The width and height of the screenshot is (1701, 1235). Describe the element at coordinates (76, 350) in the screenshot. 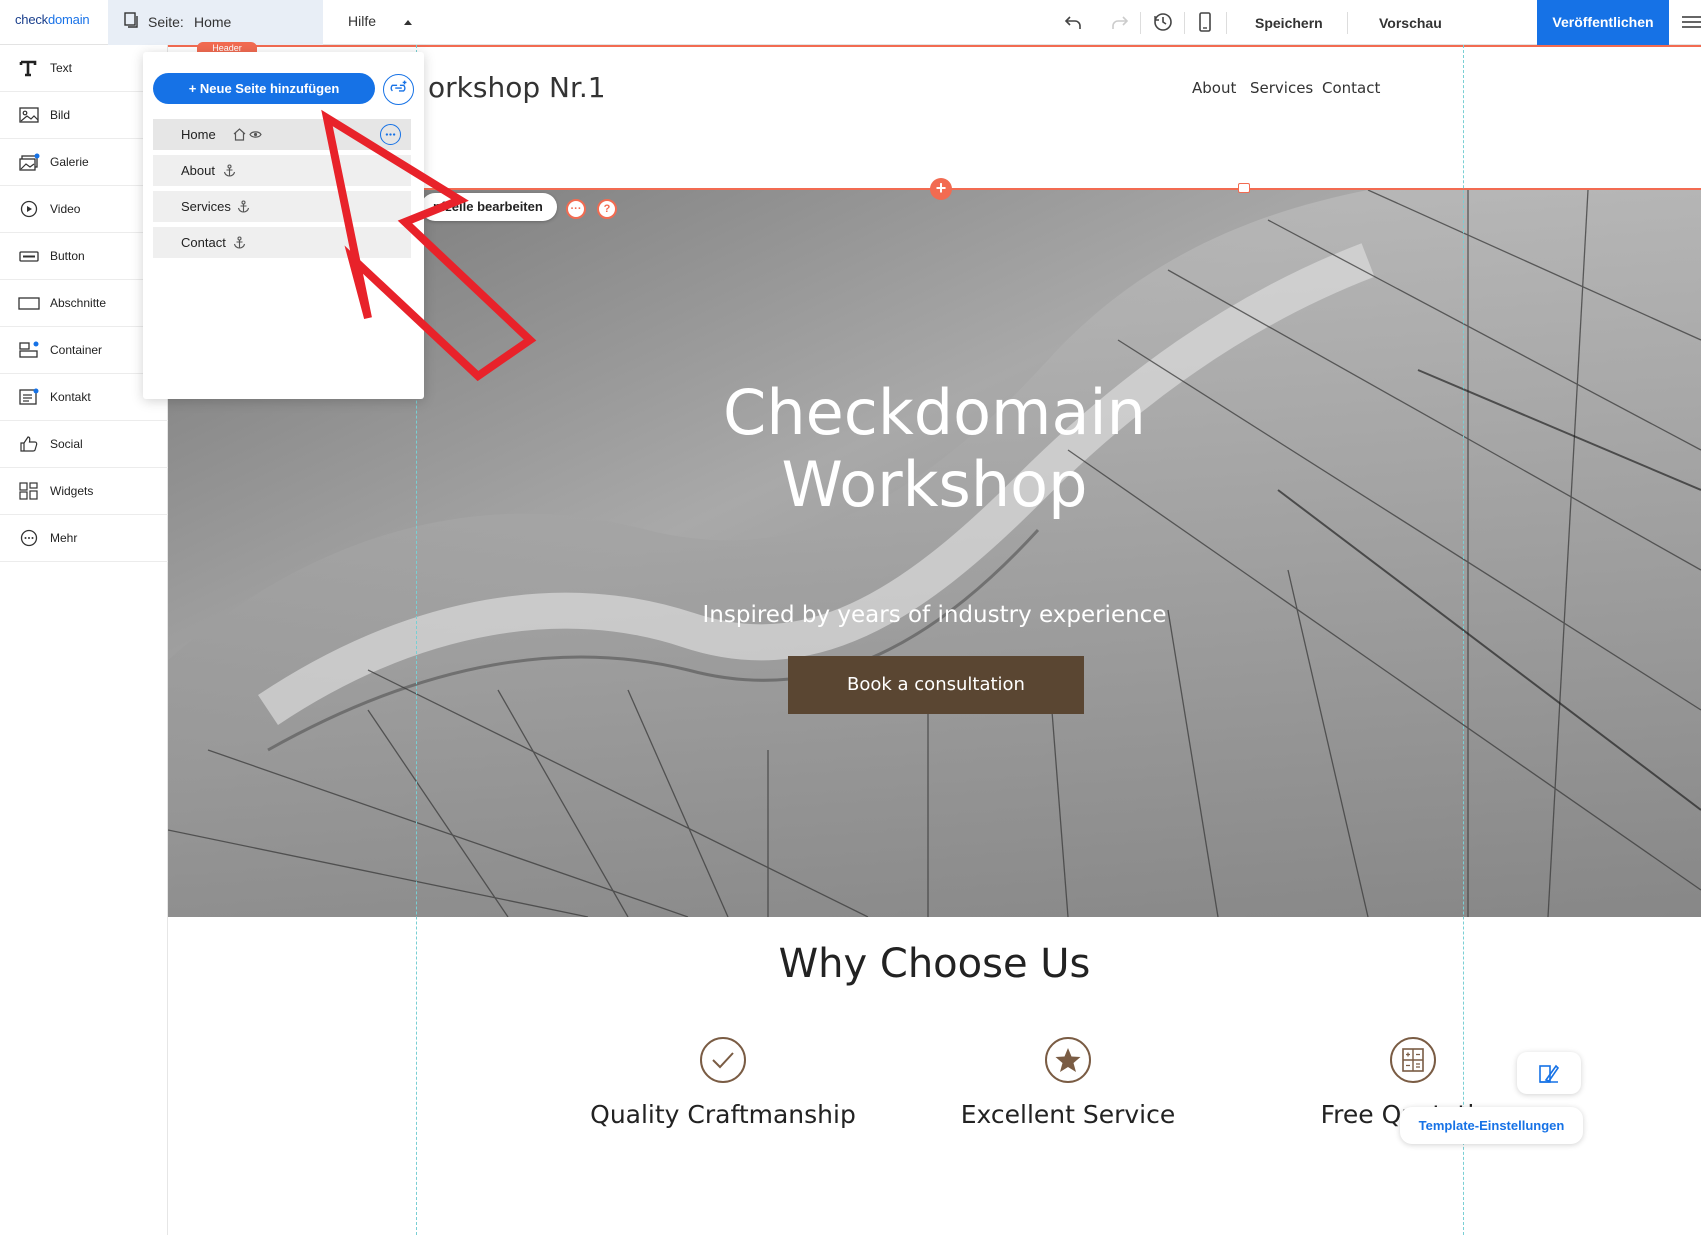

I see `tool-label: Container` at that location.